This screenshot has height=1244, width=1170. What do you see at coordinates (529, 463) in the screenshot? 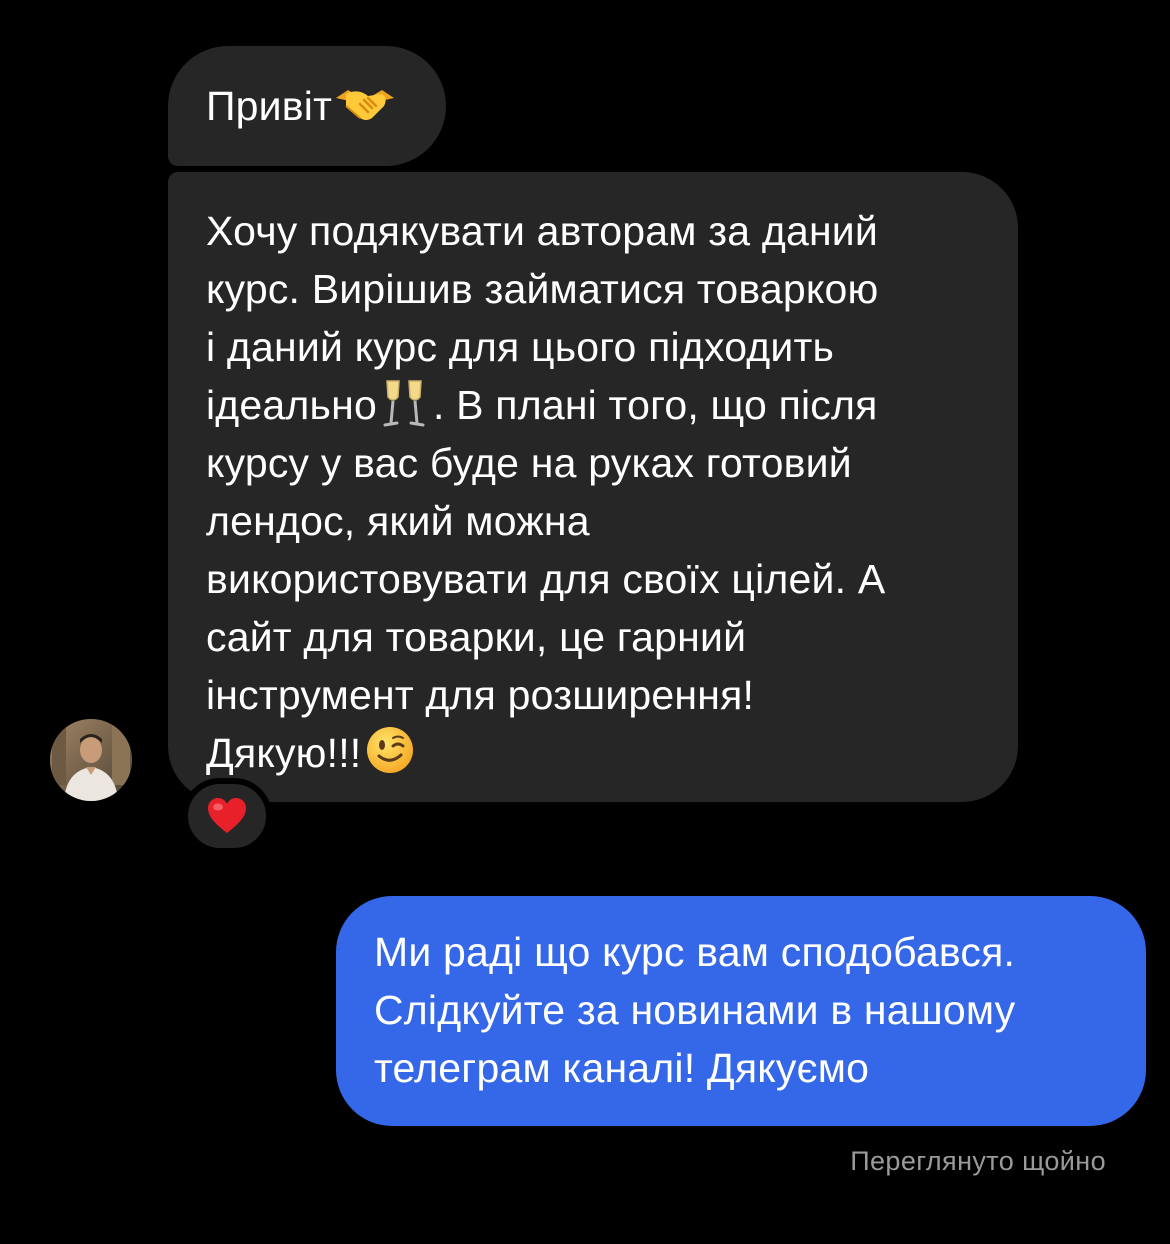
I see `message-line: курсу у вас буде на руках готовий` at bounding box center [529, 463].